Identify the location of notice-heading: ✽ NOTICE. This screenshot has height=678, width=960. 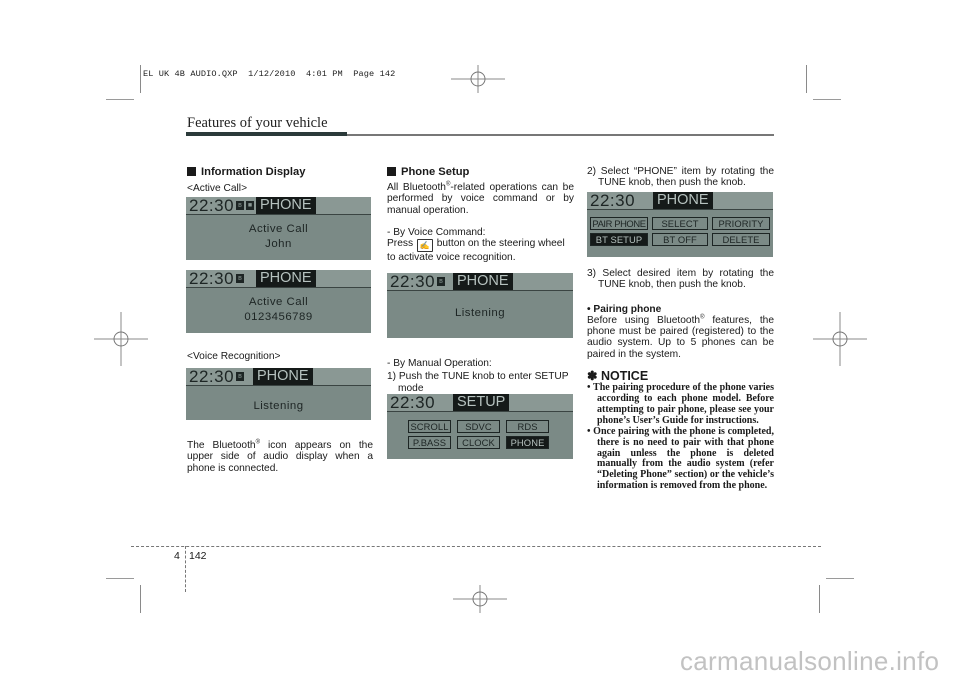
(618, 376).